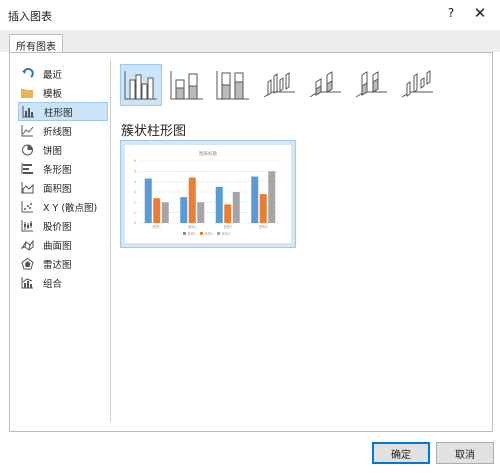 Image resolution: width=500 pixels, height=473 pixels. What do you see at coordinates (208, 153) in the screenshot?
I see `preview-chart-title: 图表标题` at bounding box center [208, 153].